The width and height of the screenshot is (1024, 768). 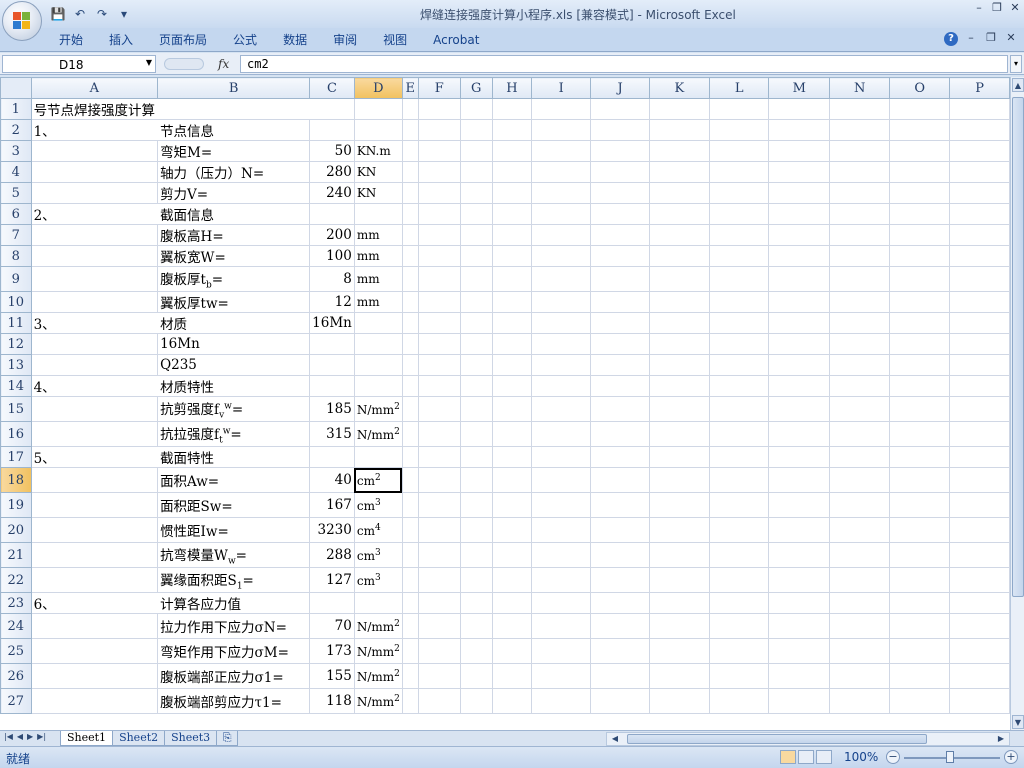 I want to click on scroll-down-icon: ▼, so click(x=1018, y=722).